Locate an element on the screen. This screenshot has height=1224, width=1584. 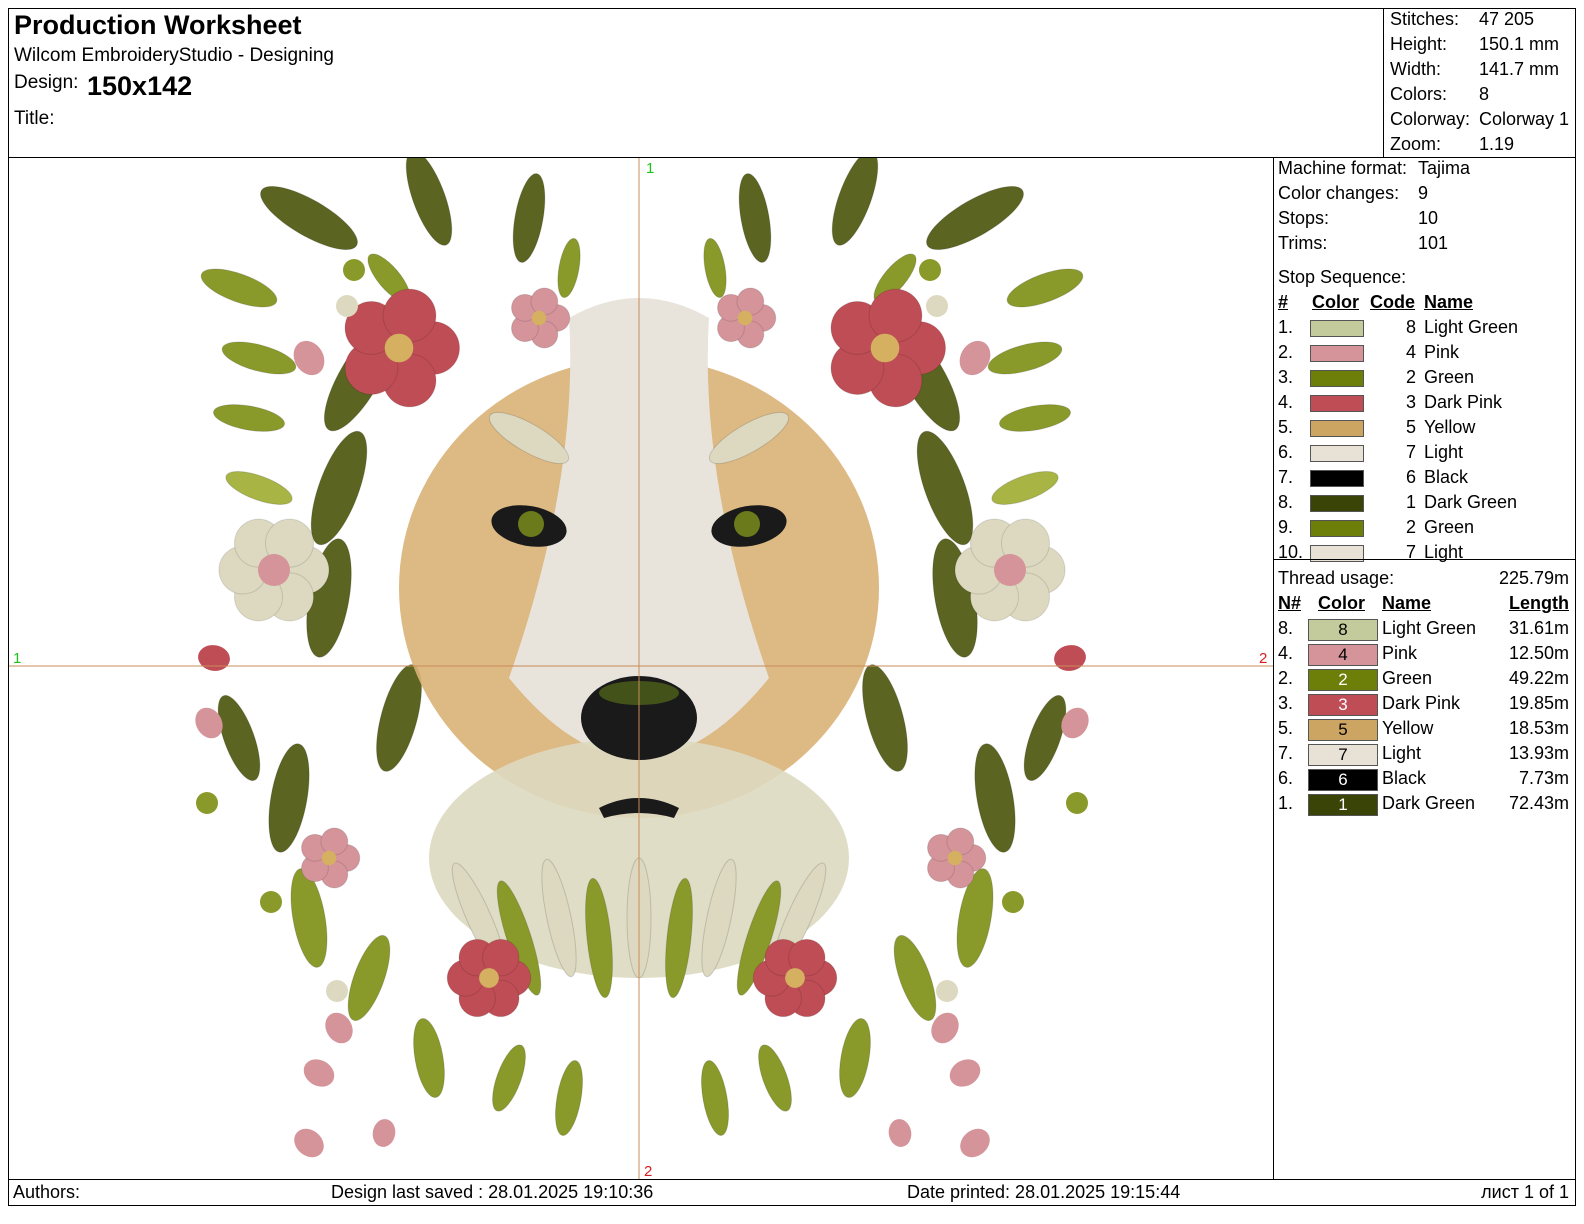
stop-header-name: Name is located at coordinates (1449, 302).